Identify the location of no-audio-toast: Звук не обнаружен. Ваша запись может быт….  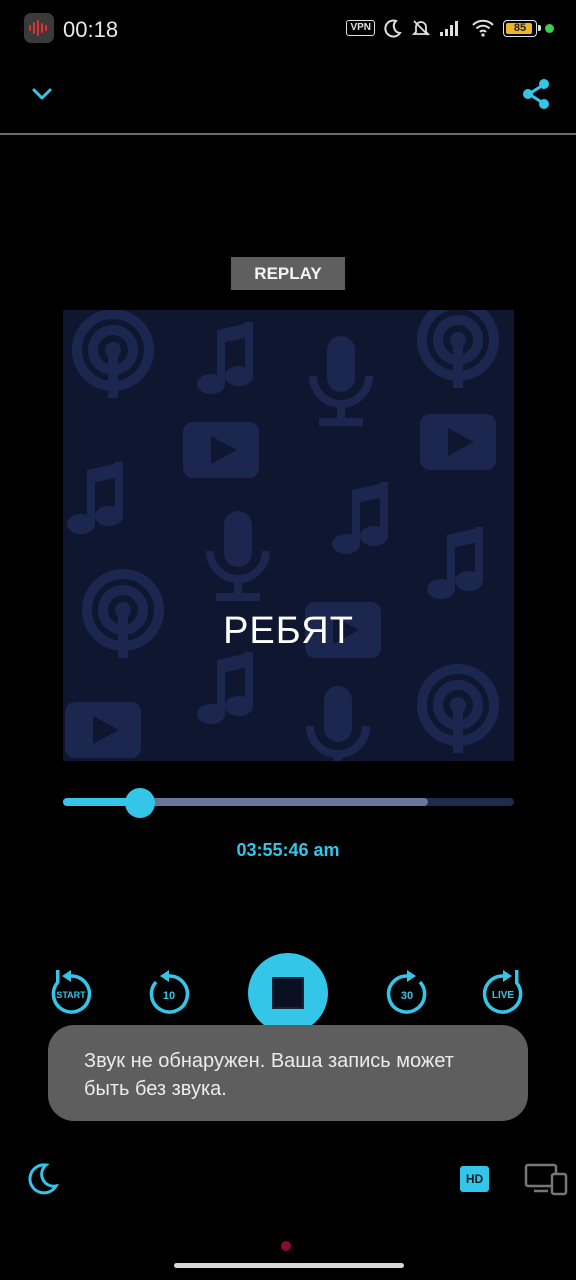
(288, 1073).